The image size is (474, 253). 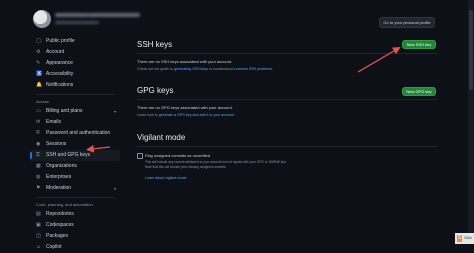 I want to click on scrollbar-thumb, so click(x=471, y=50).